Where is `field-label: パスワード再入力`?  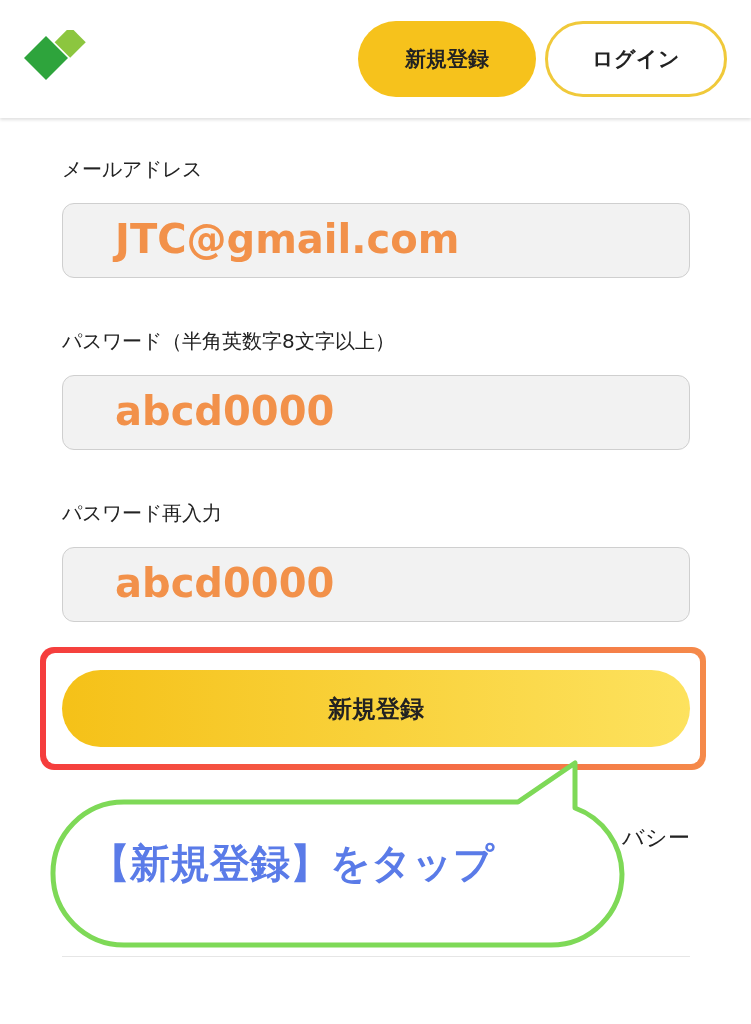 field-label: パスワード再入力 is located at coordinates (142, 513).